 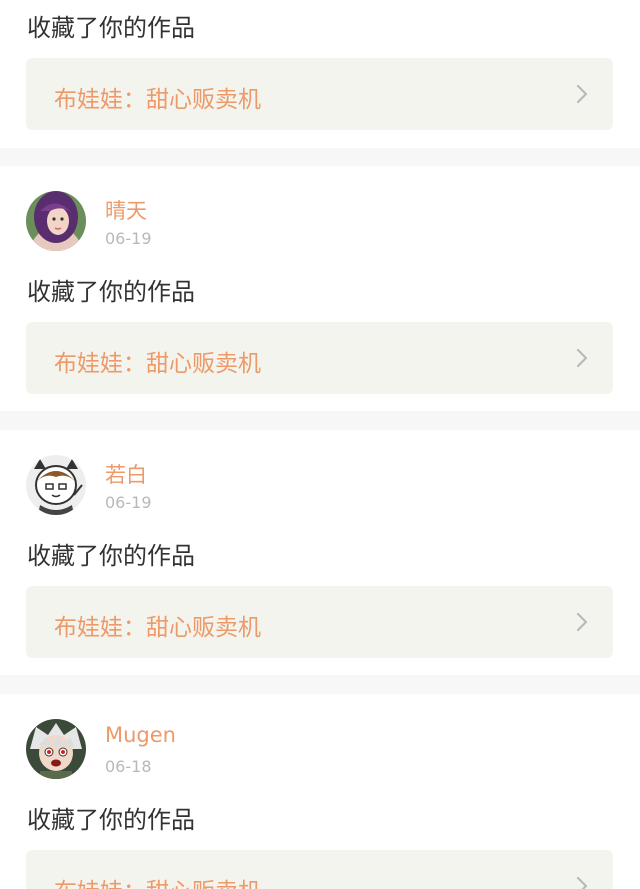 I want to click on username: Mugen, so click(x=140, y=735).